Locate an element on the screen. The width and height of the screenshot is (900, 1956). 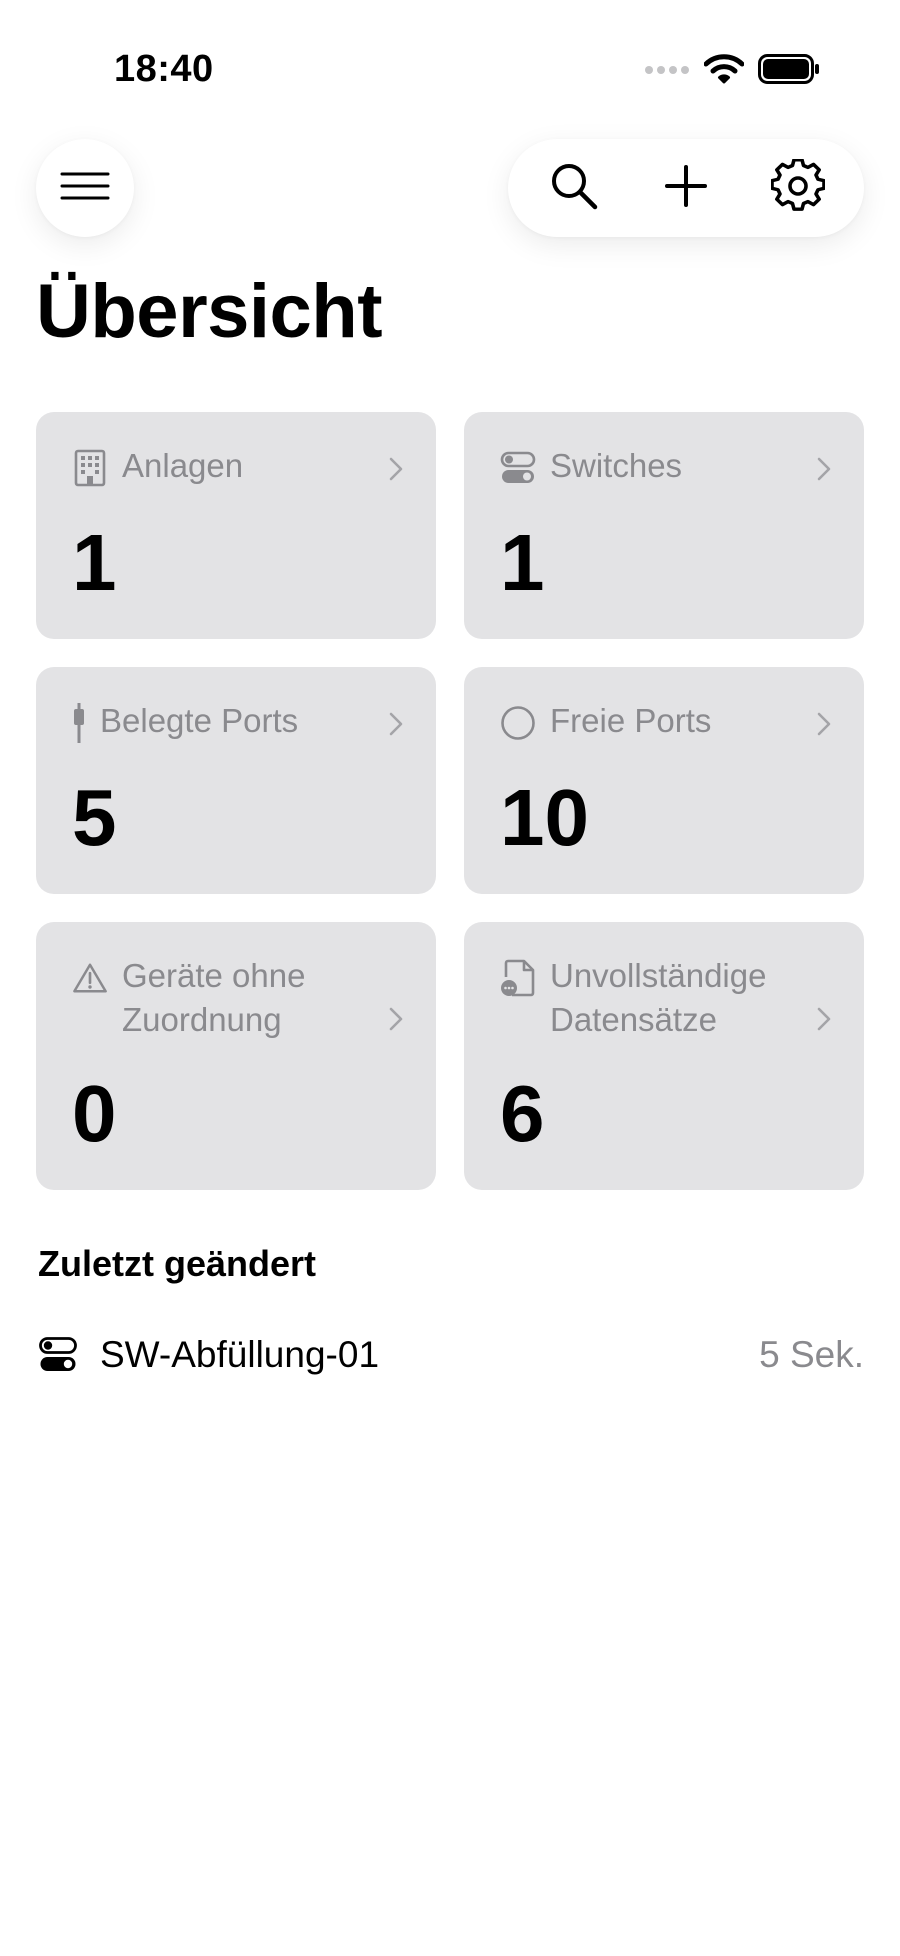
hamburger-menu-icon is located at coordinates (85, 188).